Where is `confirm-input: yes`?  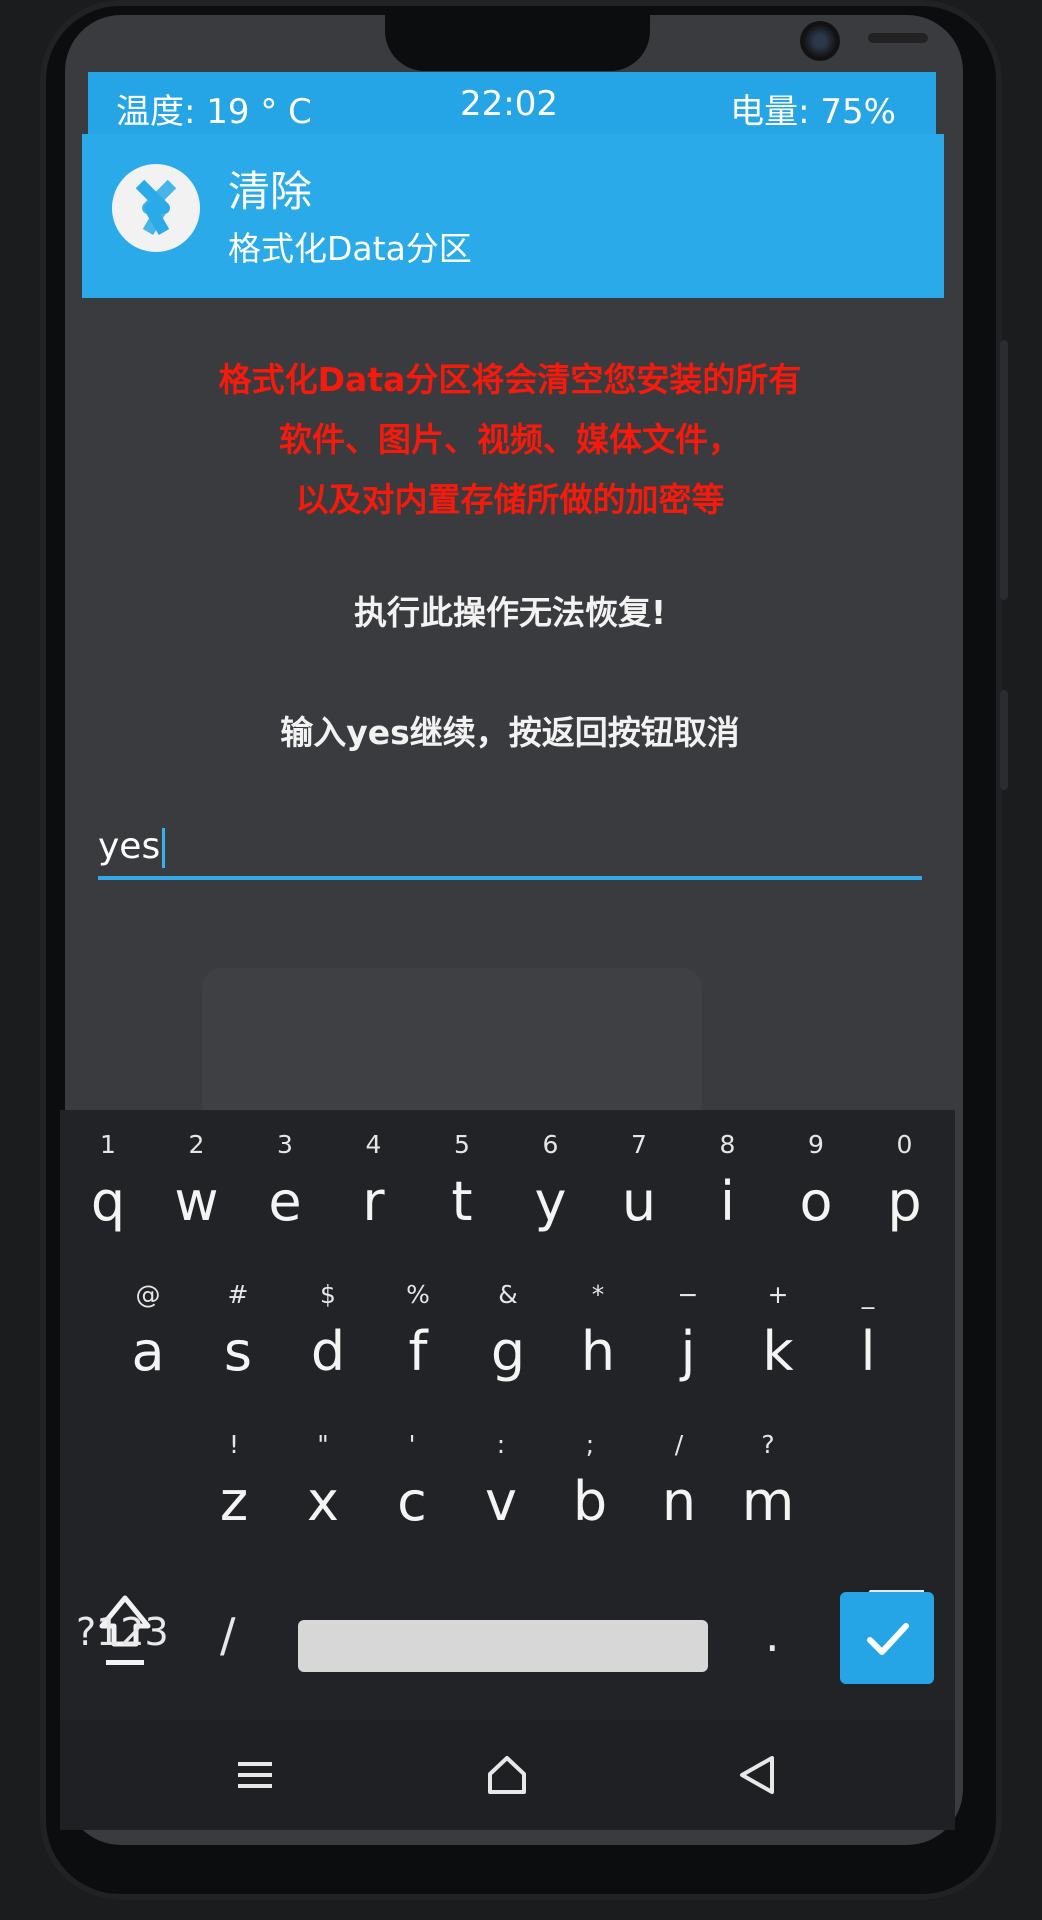 confirm-input: yes is located at coordinates (510, 850).